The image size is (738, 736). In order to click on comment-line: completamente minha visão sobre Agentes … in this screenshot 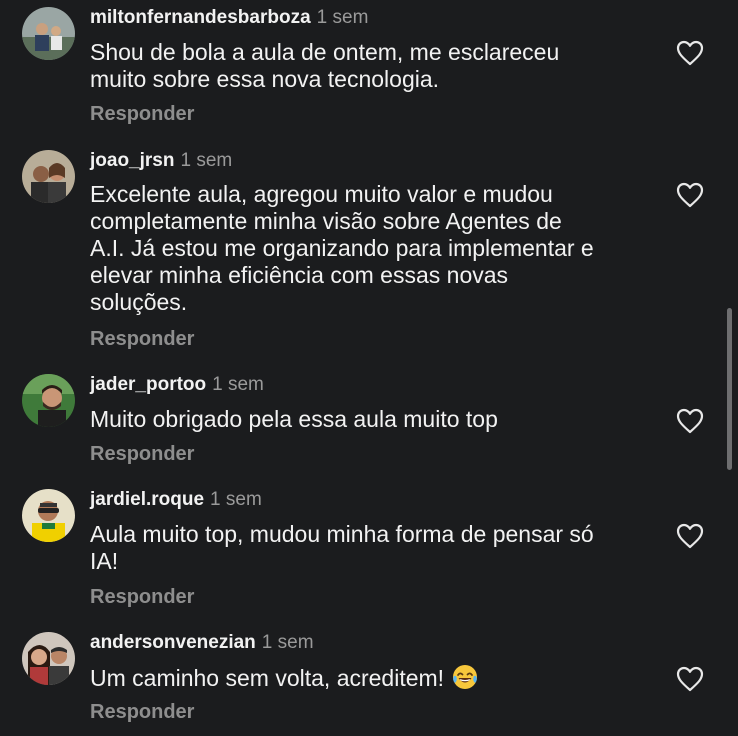, I will do `click(326, 221)`.